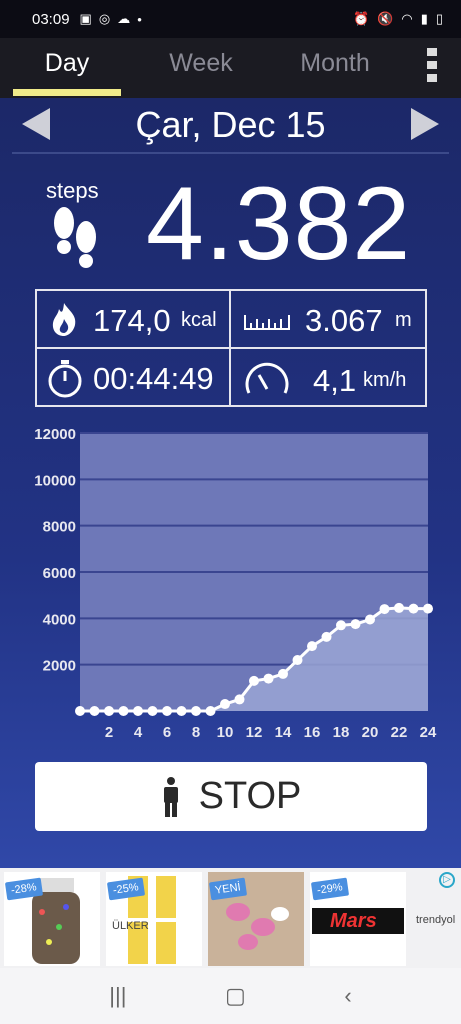 This screenshot has width=461, height=1024. I want to click on footprints-icon, so click(75, 237).